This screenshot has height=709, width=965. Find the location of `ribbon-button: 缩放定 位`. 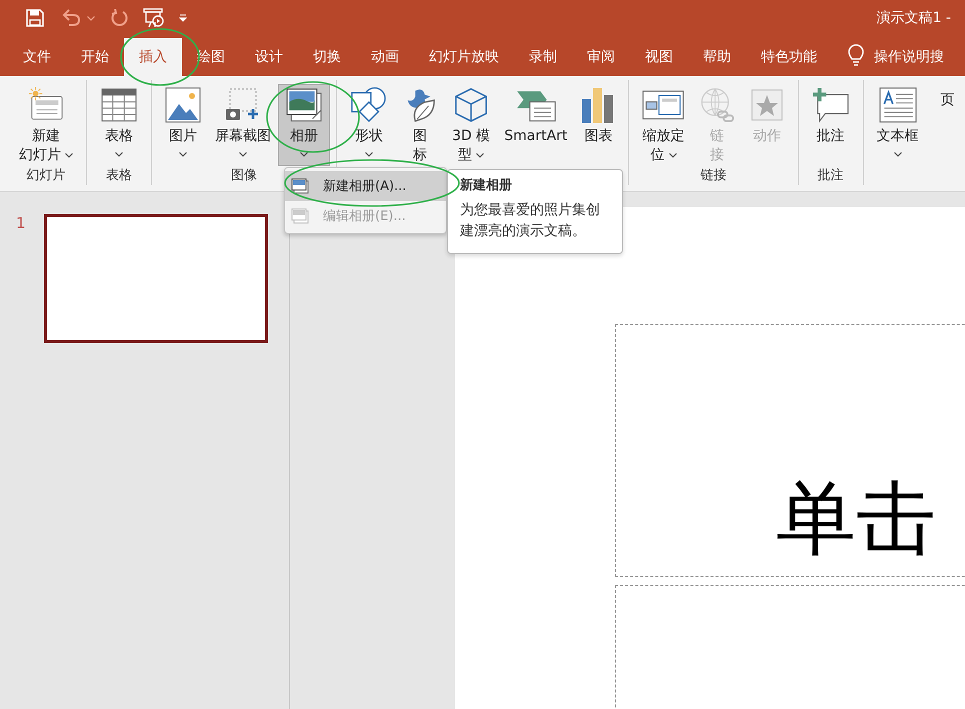

ribbon-button: 缩放定 位 is located at coordinates (663, 125).